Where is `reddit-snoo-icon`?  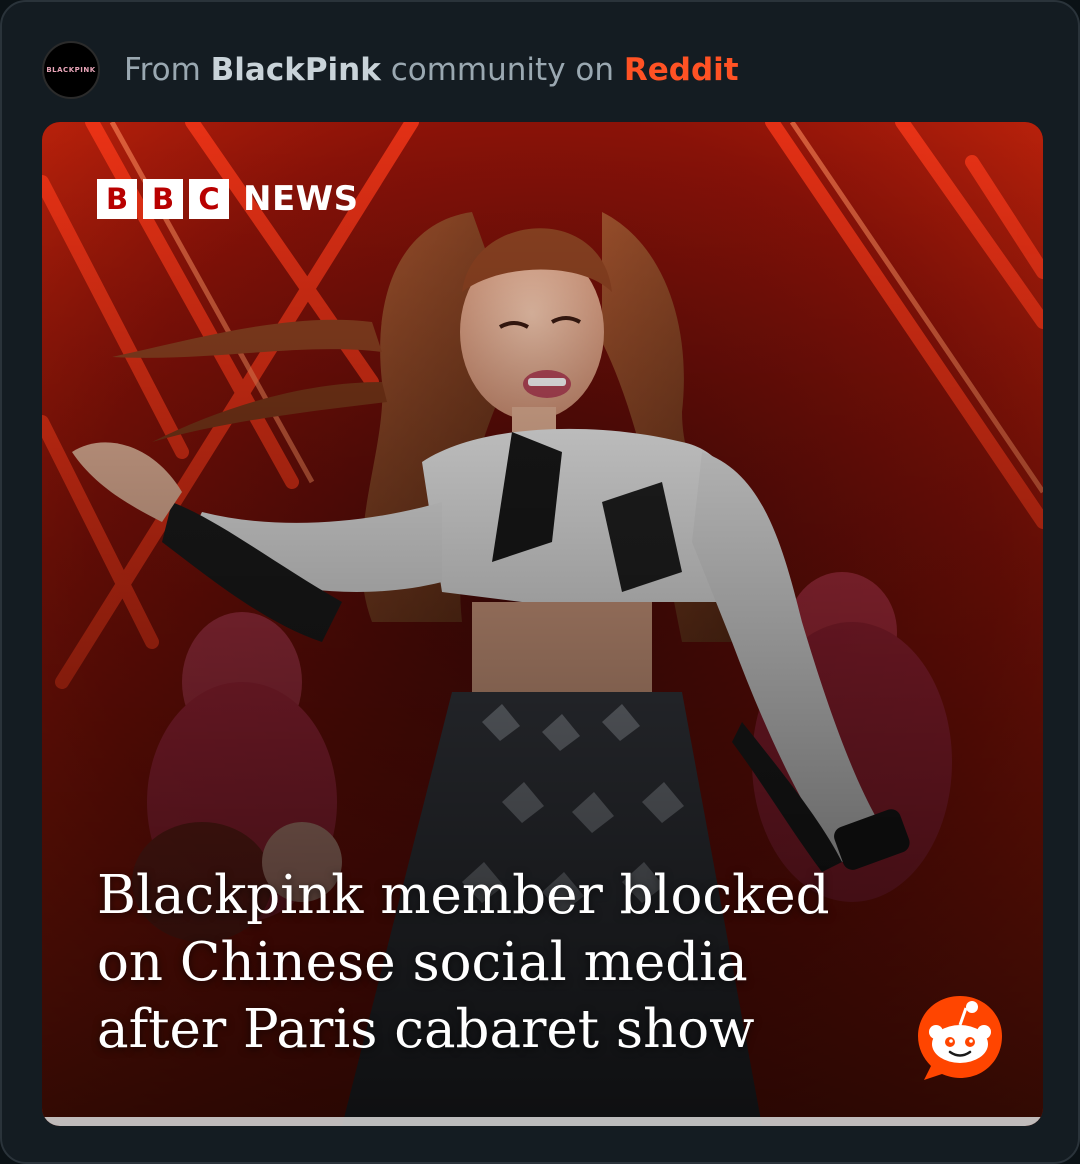 reddit-snoo-icon is located at coordinates (960, 1038).